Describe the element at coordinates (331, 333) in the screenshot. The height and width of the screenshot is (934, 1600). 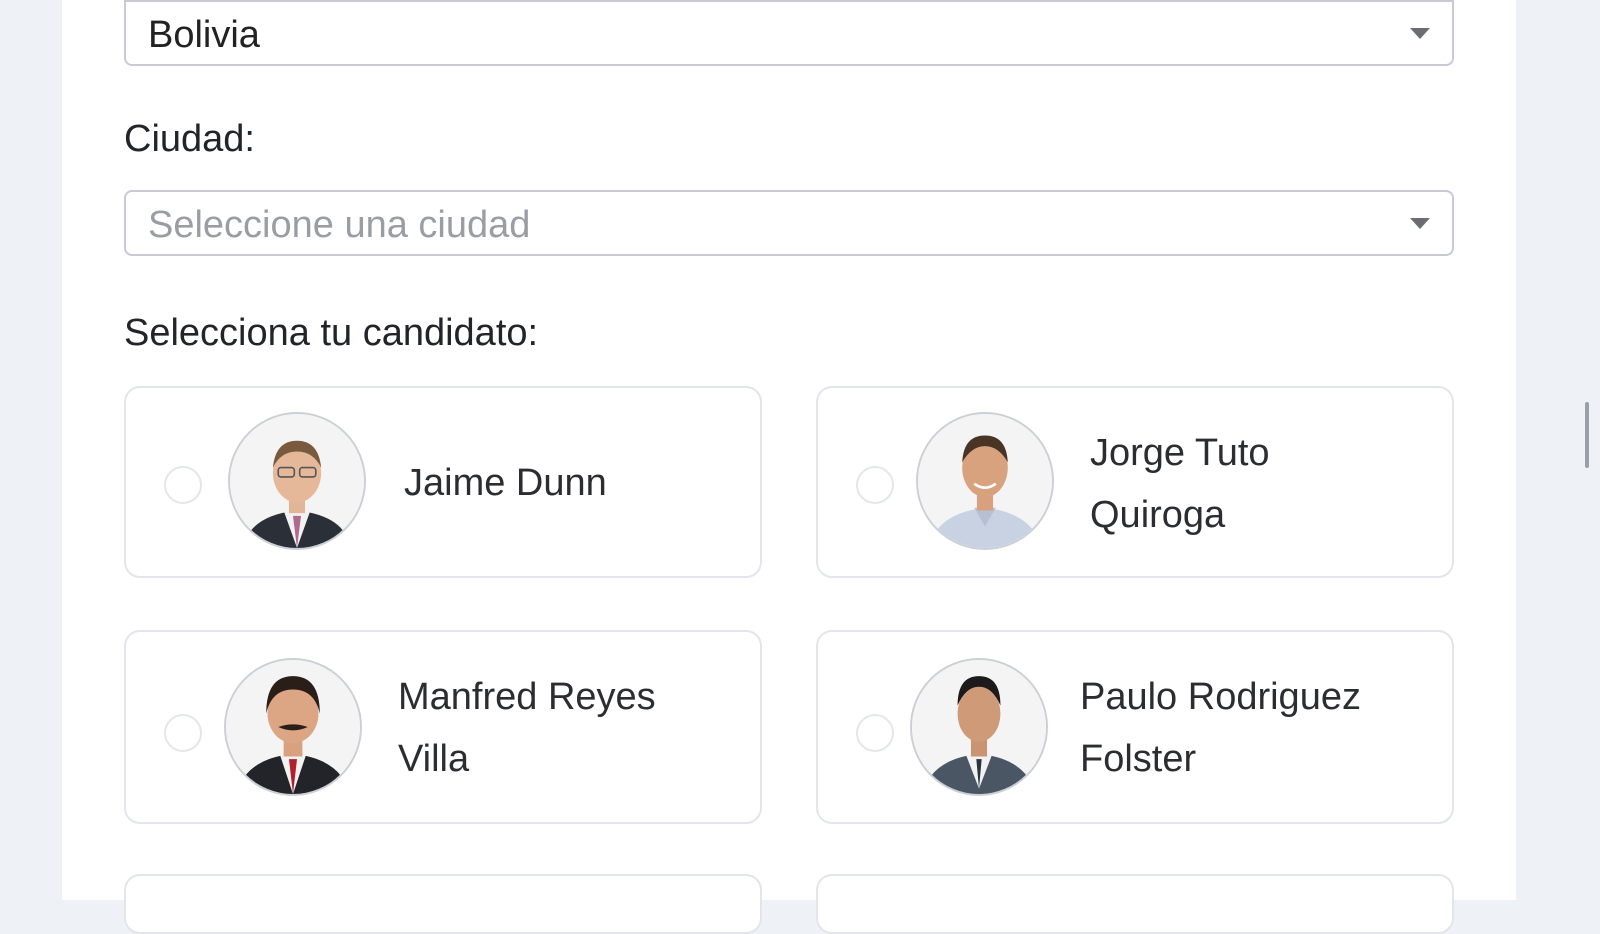
I see `candidates-label: Selecciona tu candidato:` at that location.